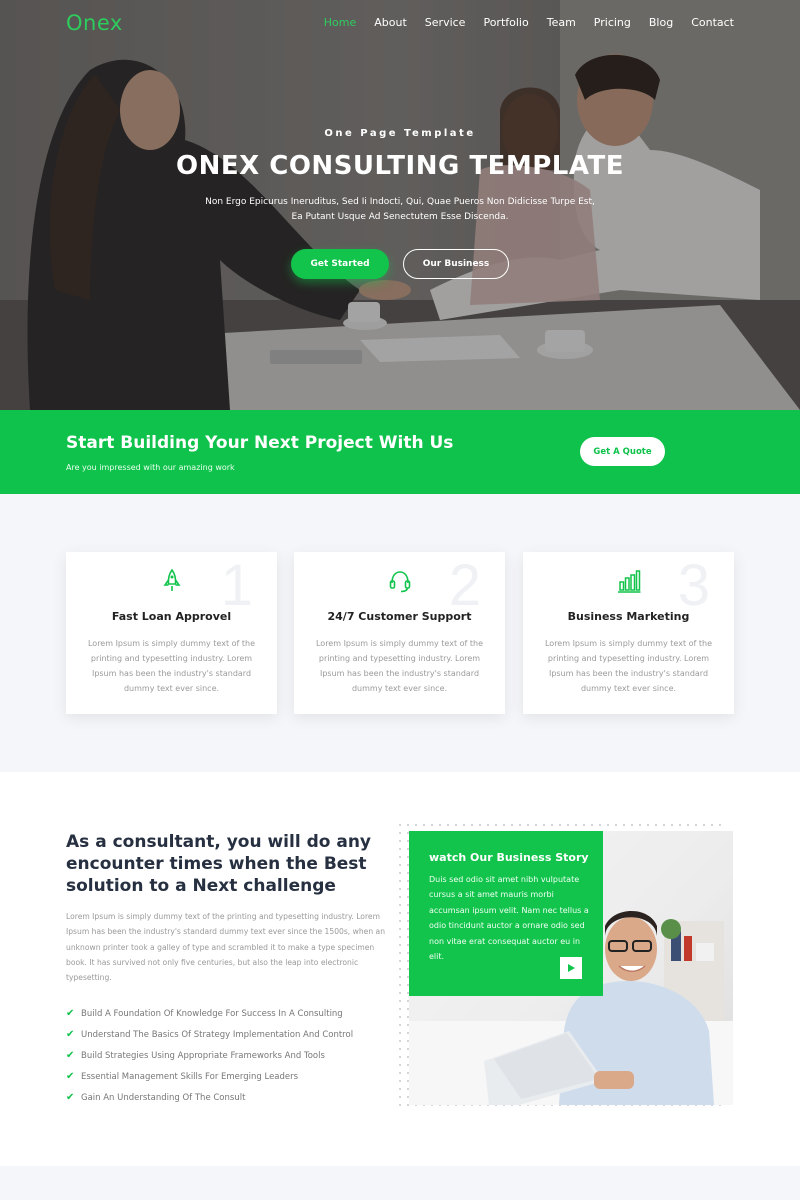 This screenshot has width=800, height=1200. I want to click on next-section-strip, so click(400, 1183).